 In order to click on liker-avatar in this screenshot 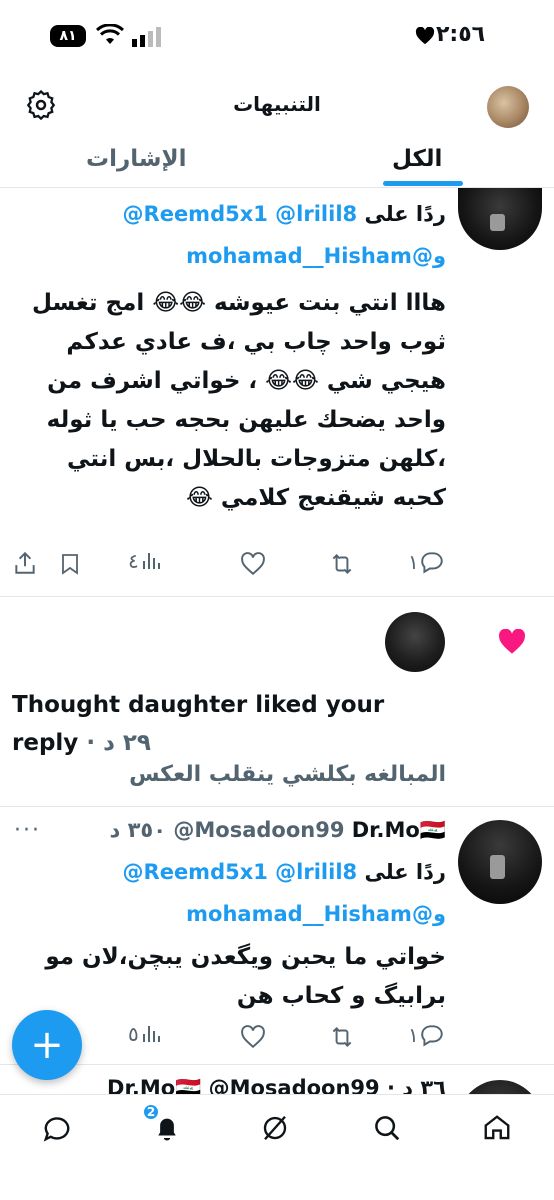, I will do `click(415, 642)`.